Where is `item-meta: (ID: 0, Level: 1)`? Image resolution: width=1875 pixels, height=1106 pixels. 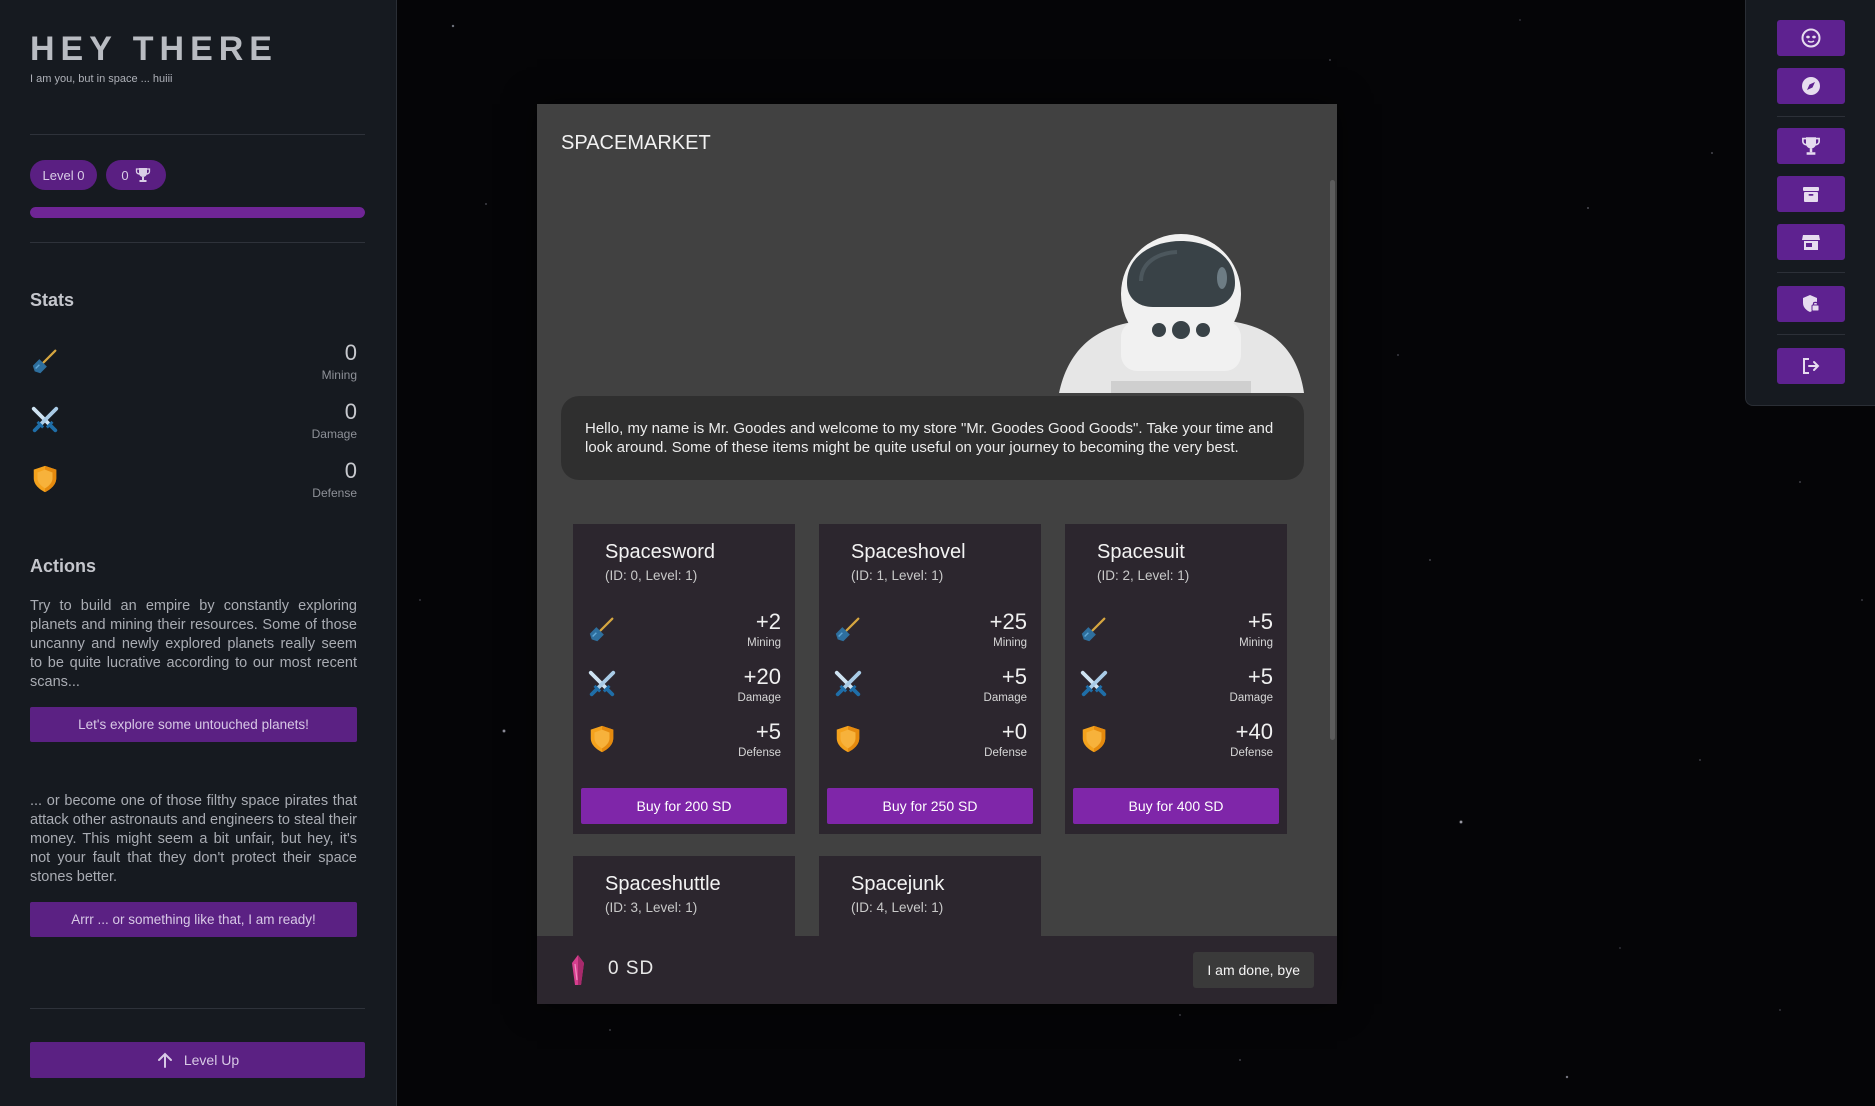
item-meta: (ID: 0, Level: 1) is located at coordinates (651, 575).